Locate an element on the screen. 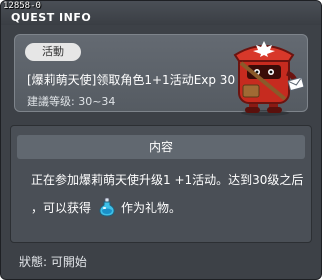 The image size is (322, 280). potion-icon is located at coordinates (107, 207).